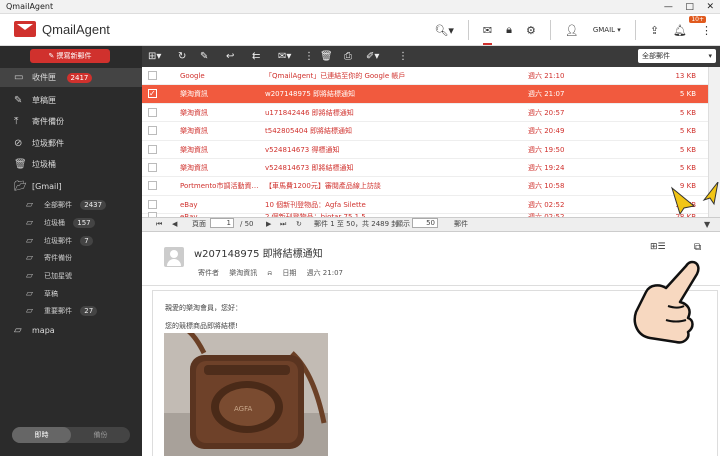  I want to click on message-date: 週六 21:07, so click(324, 273).